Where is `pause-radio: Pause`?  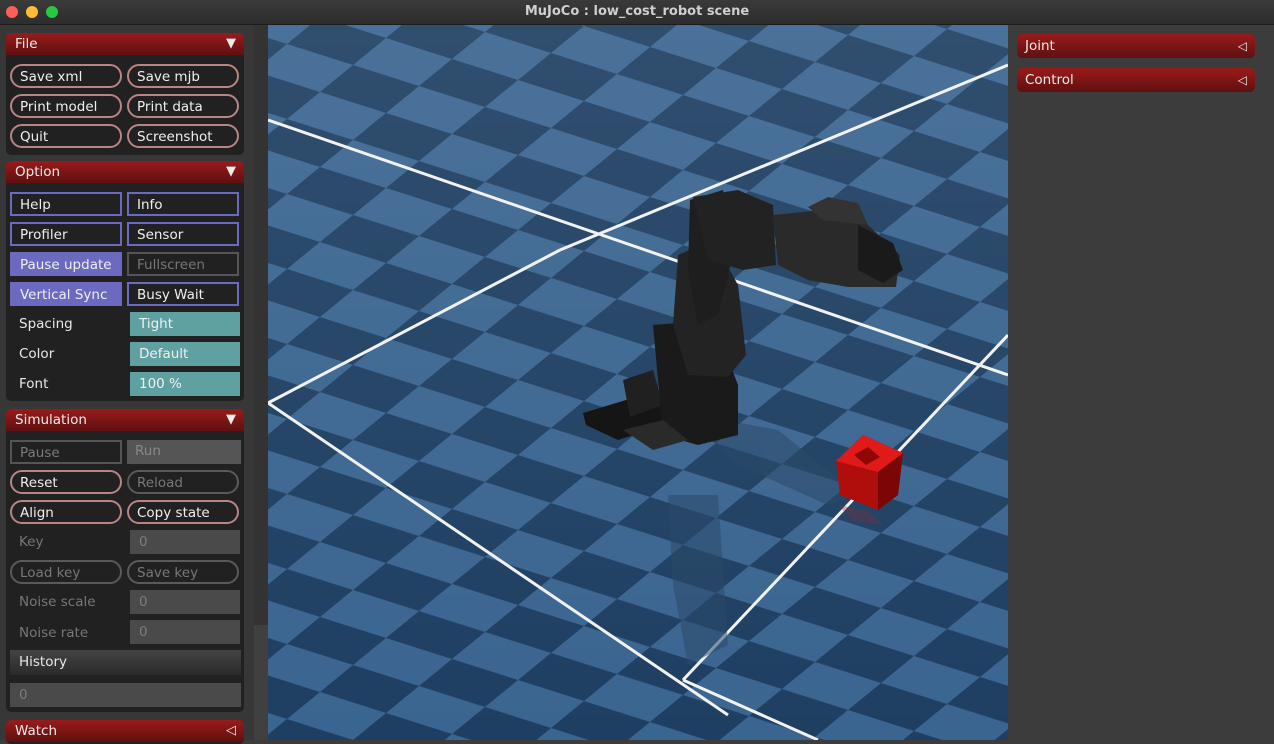 pause-radio: Pause is located at coordinates (66, 452).